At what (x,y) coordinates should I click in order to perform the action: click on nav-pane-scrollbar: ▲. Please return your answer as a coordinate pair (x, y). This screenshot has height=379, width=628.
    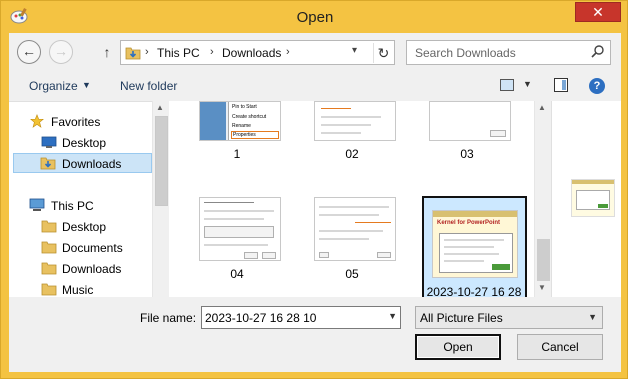
    Looking at the image, I should click on (160, 199).